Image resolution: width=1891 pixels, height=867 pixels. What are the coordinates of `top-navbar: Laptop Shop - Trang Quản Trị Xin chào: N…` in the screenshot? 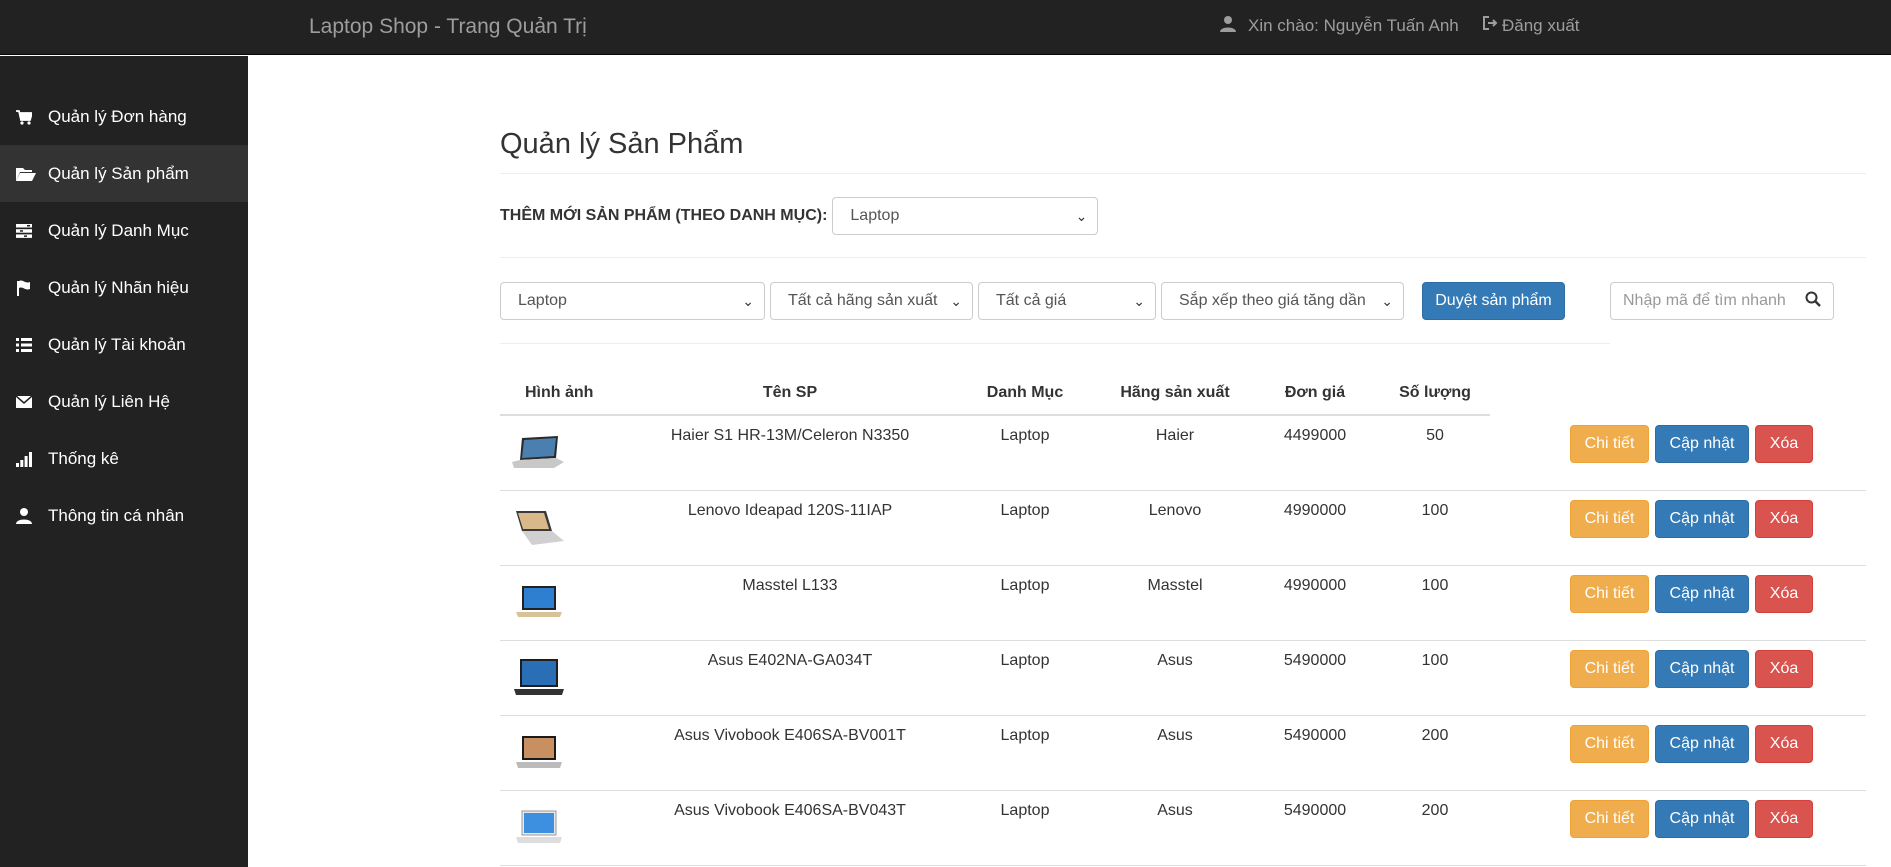 It's located at (945, 27).